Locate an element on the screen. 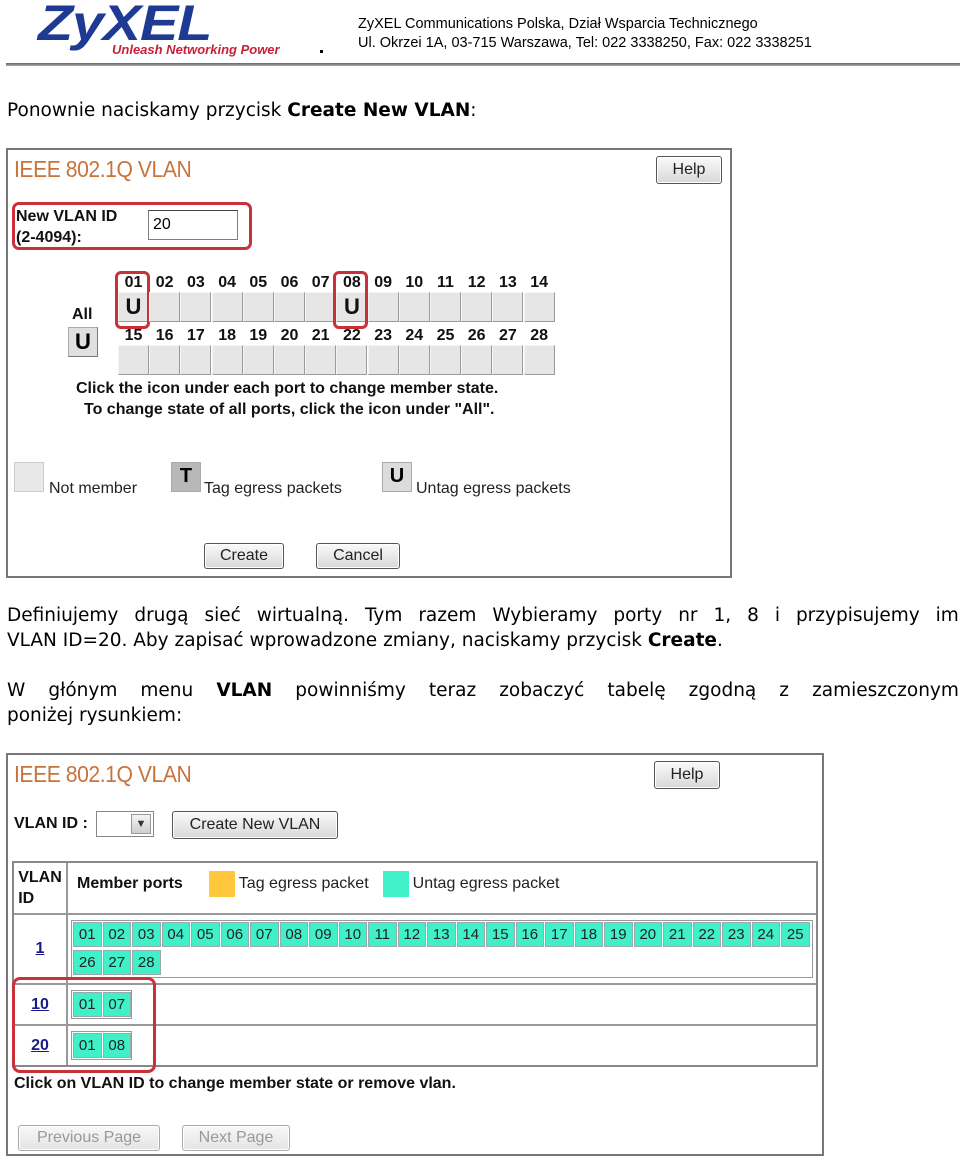 The image size is (960, 1158). cancel-button: Cancel is located at coordinates (358, 556).